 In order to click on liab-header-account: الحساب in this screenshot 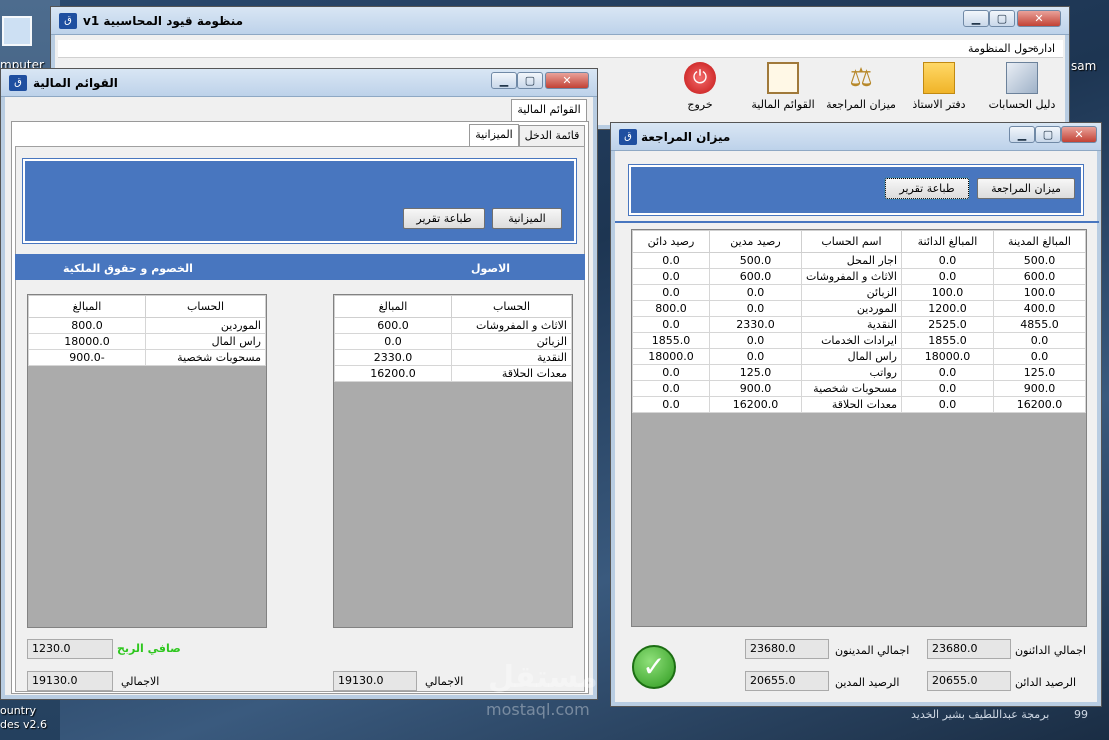, I will do `click(205, 306)`.